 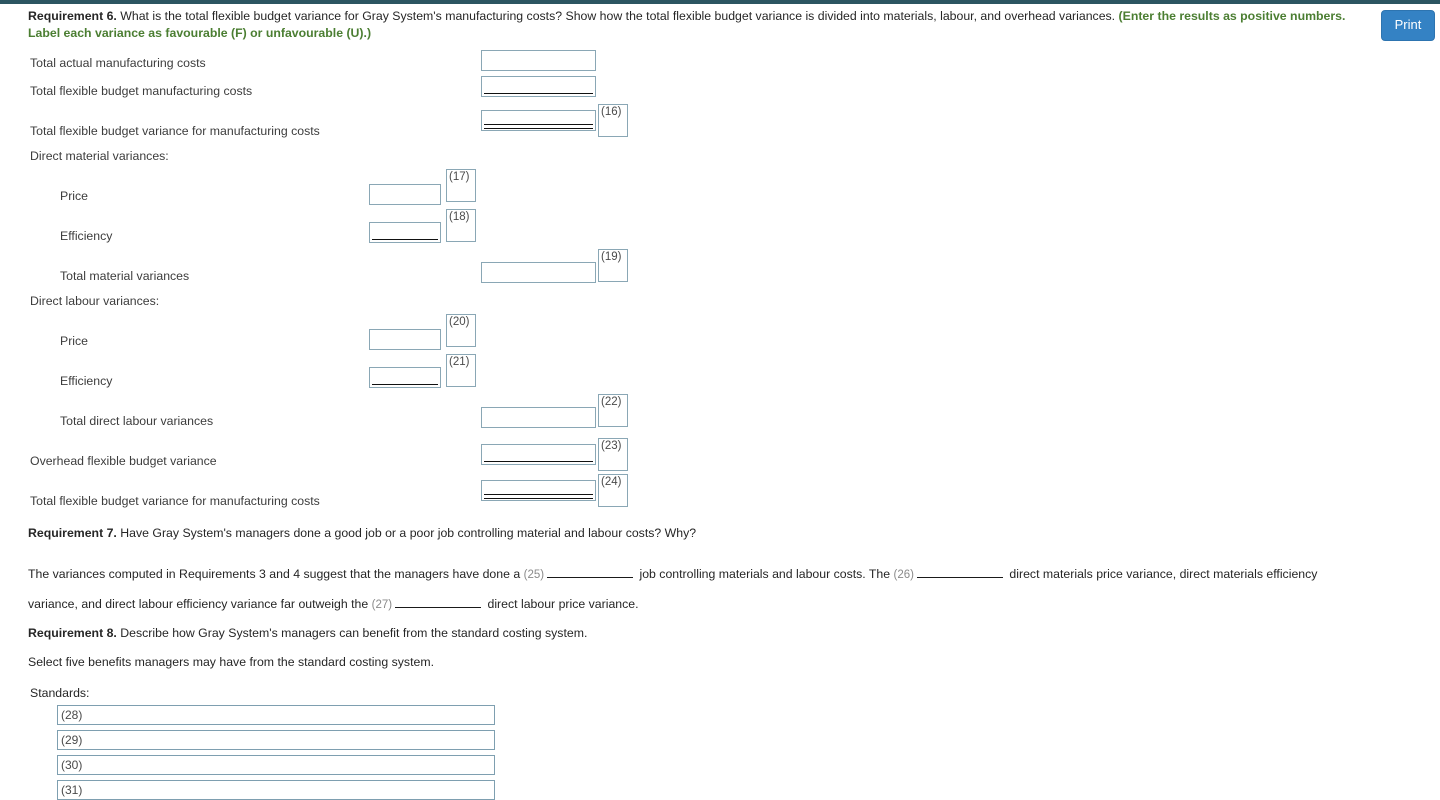 I want to click on select-24: (24), so click(x=613, y=490).